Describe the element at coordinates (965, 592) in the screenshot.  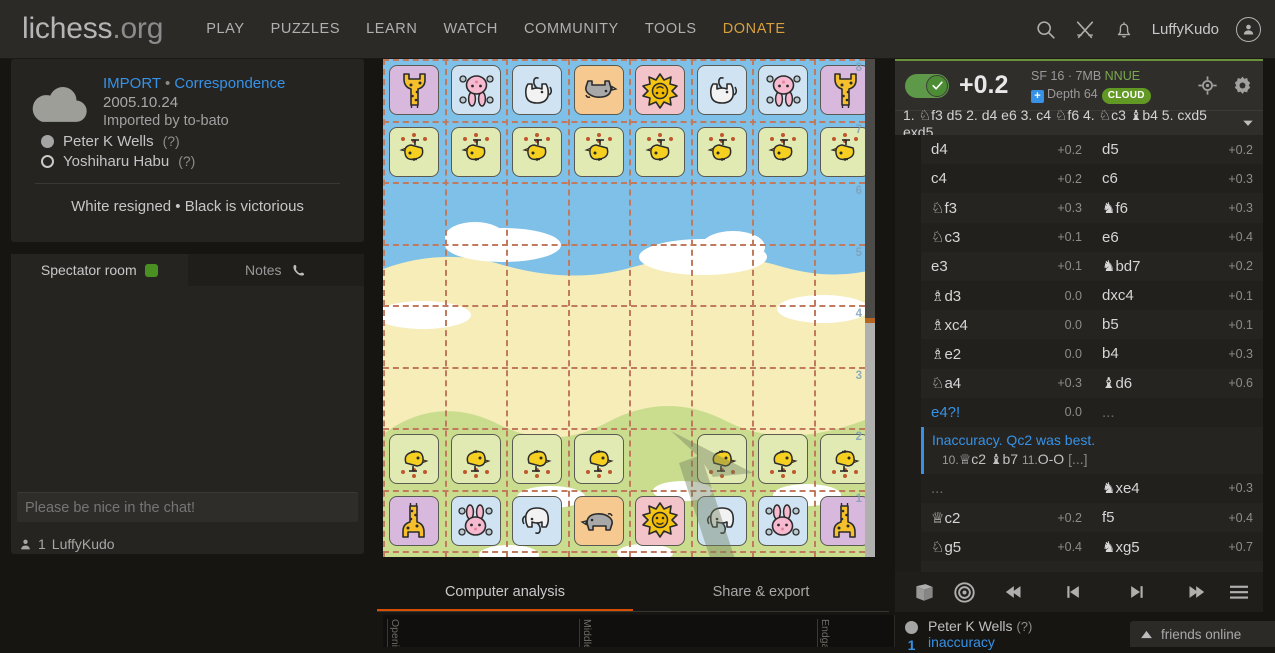
I see `practice-target-icon` at that location.